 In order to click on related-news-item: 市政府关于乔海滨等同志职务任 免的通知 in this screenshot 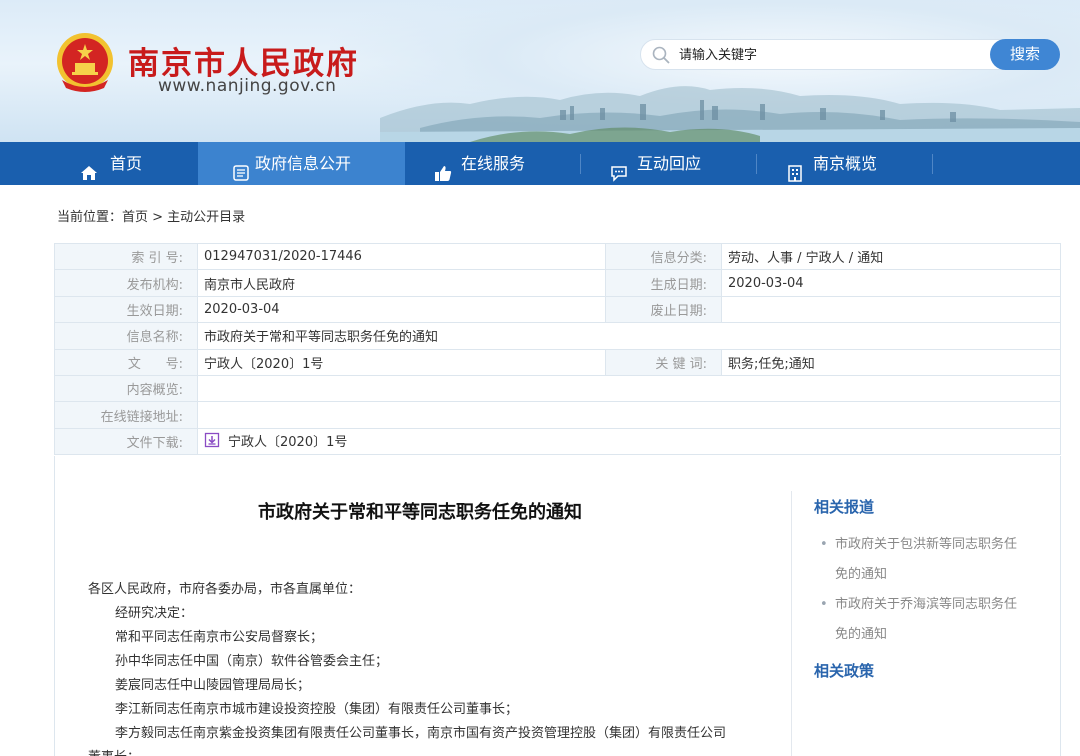, I will do `click(927, 620)`.